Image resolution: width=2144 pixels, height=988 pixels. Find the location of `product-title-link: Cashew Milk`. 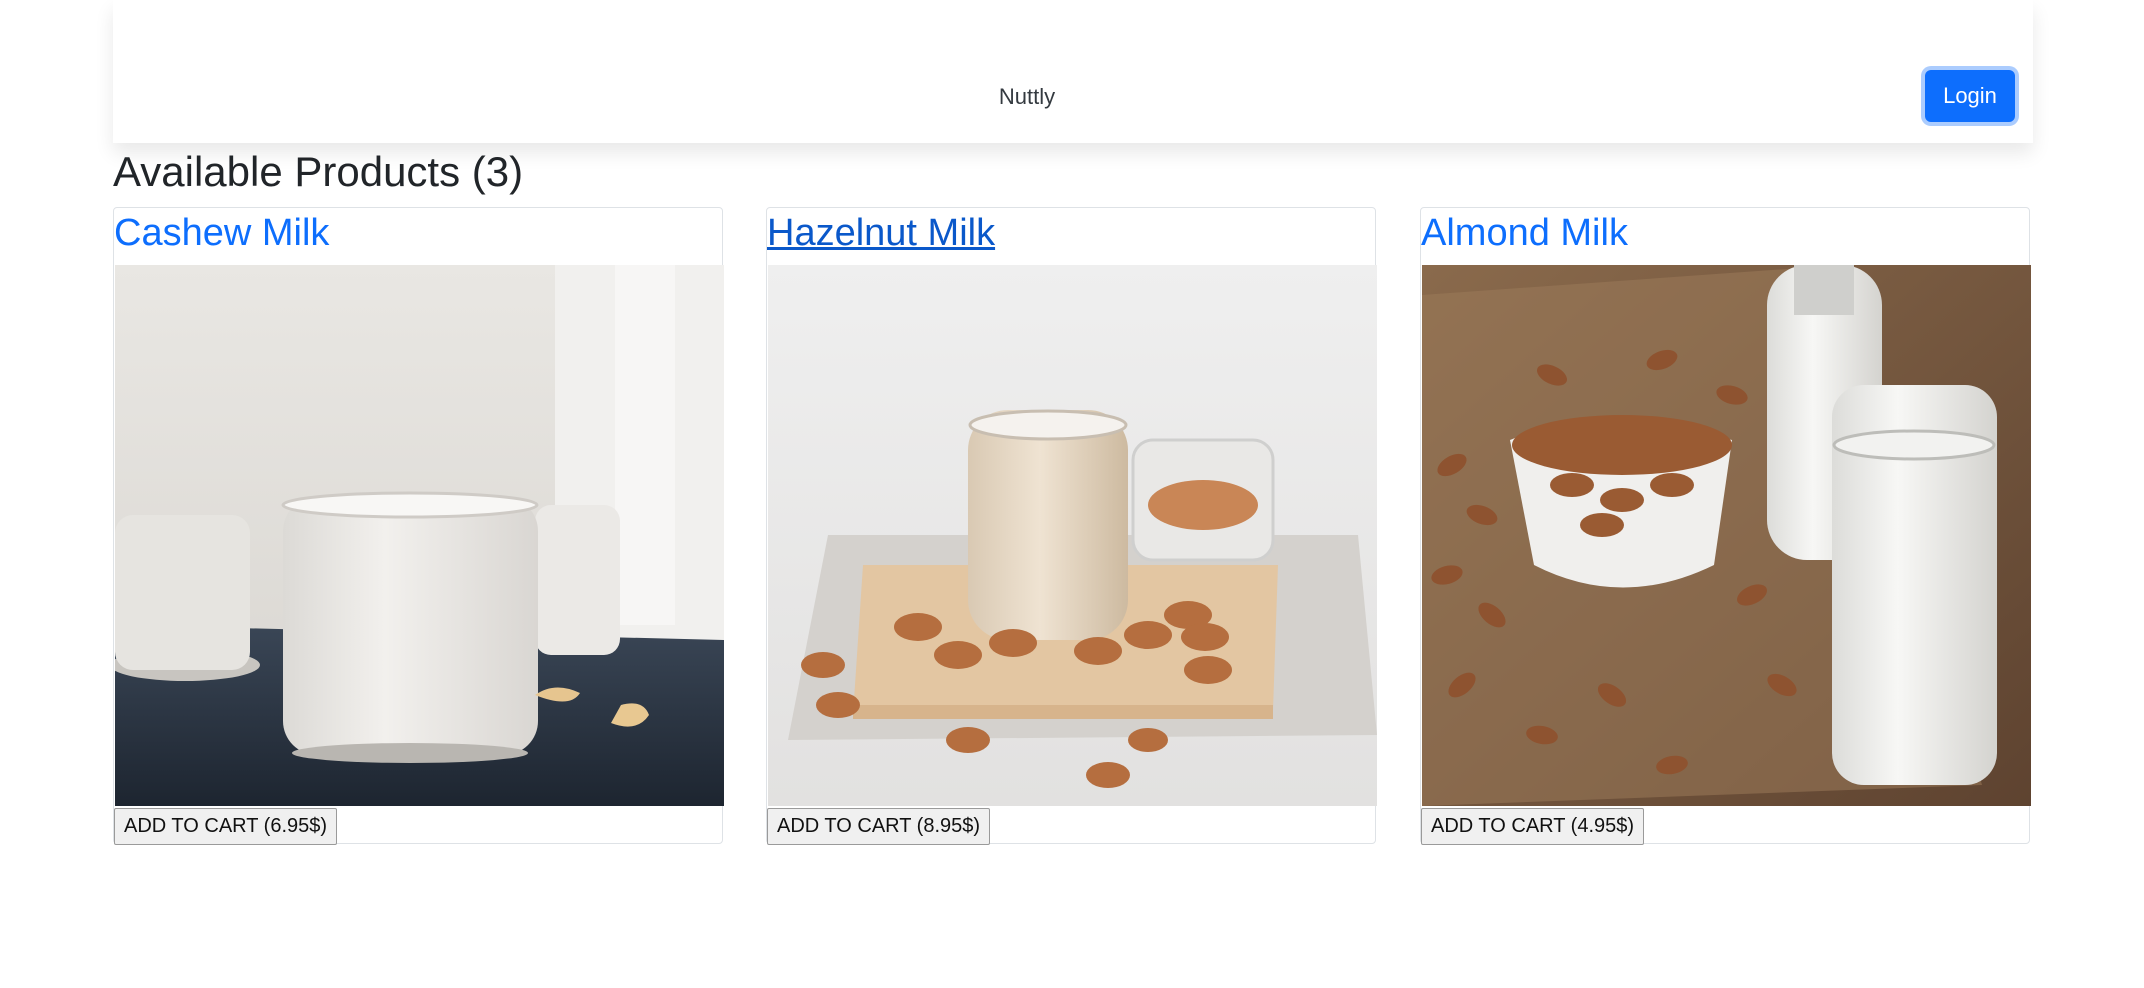

product-title-link: Cashew Milk is located at coordinates (221, 233).